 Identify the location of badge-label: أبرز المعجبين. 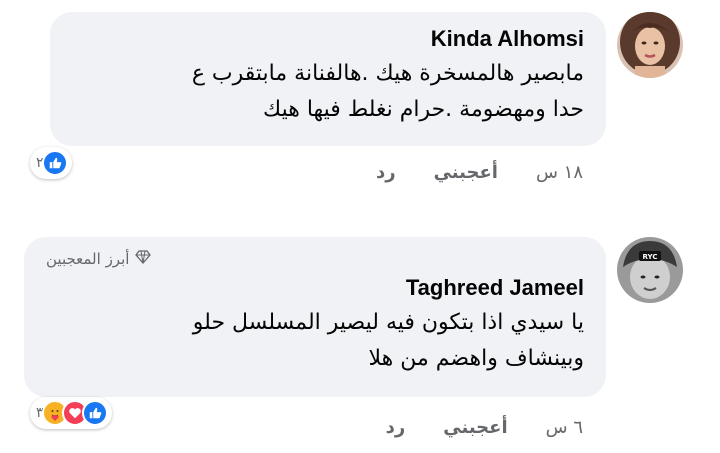
(88, 259).